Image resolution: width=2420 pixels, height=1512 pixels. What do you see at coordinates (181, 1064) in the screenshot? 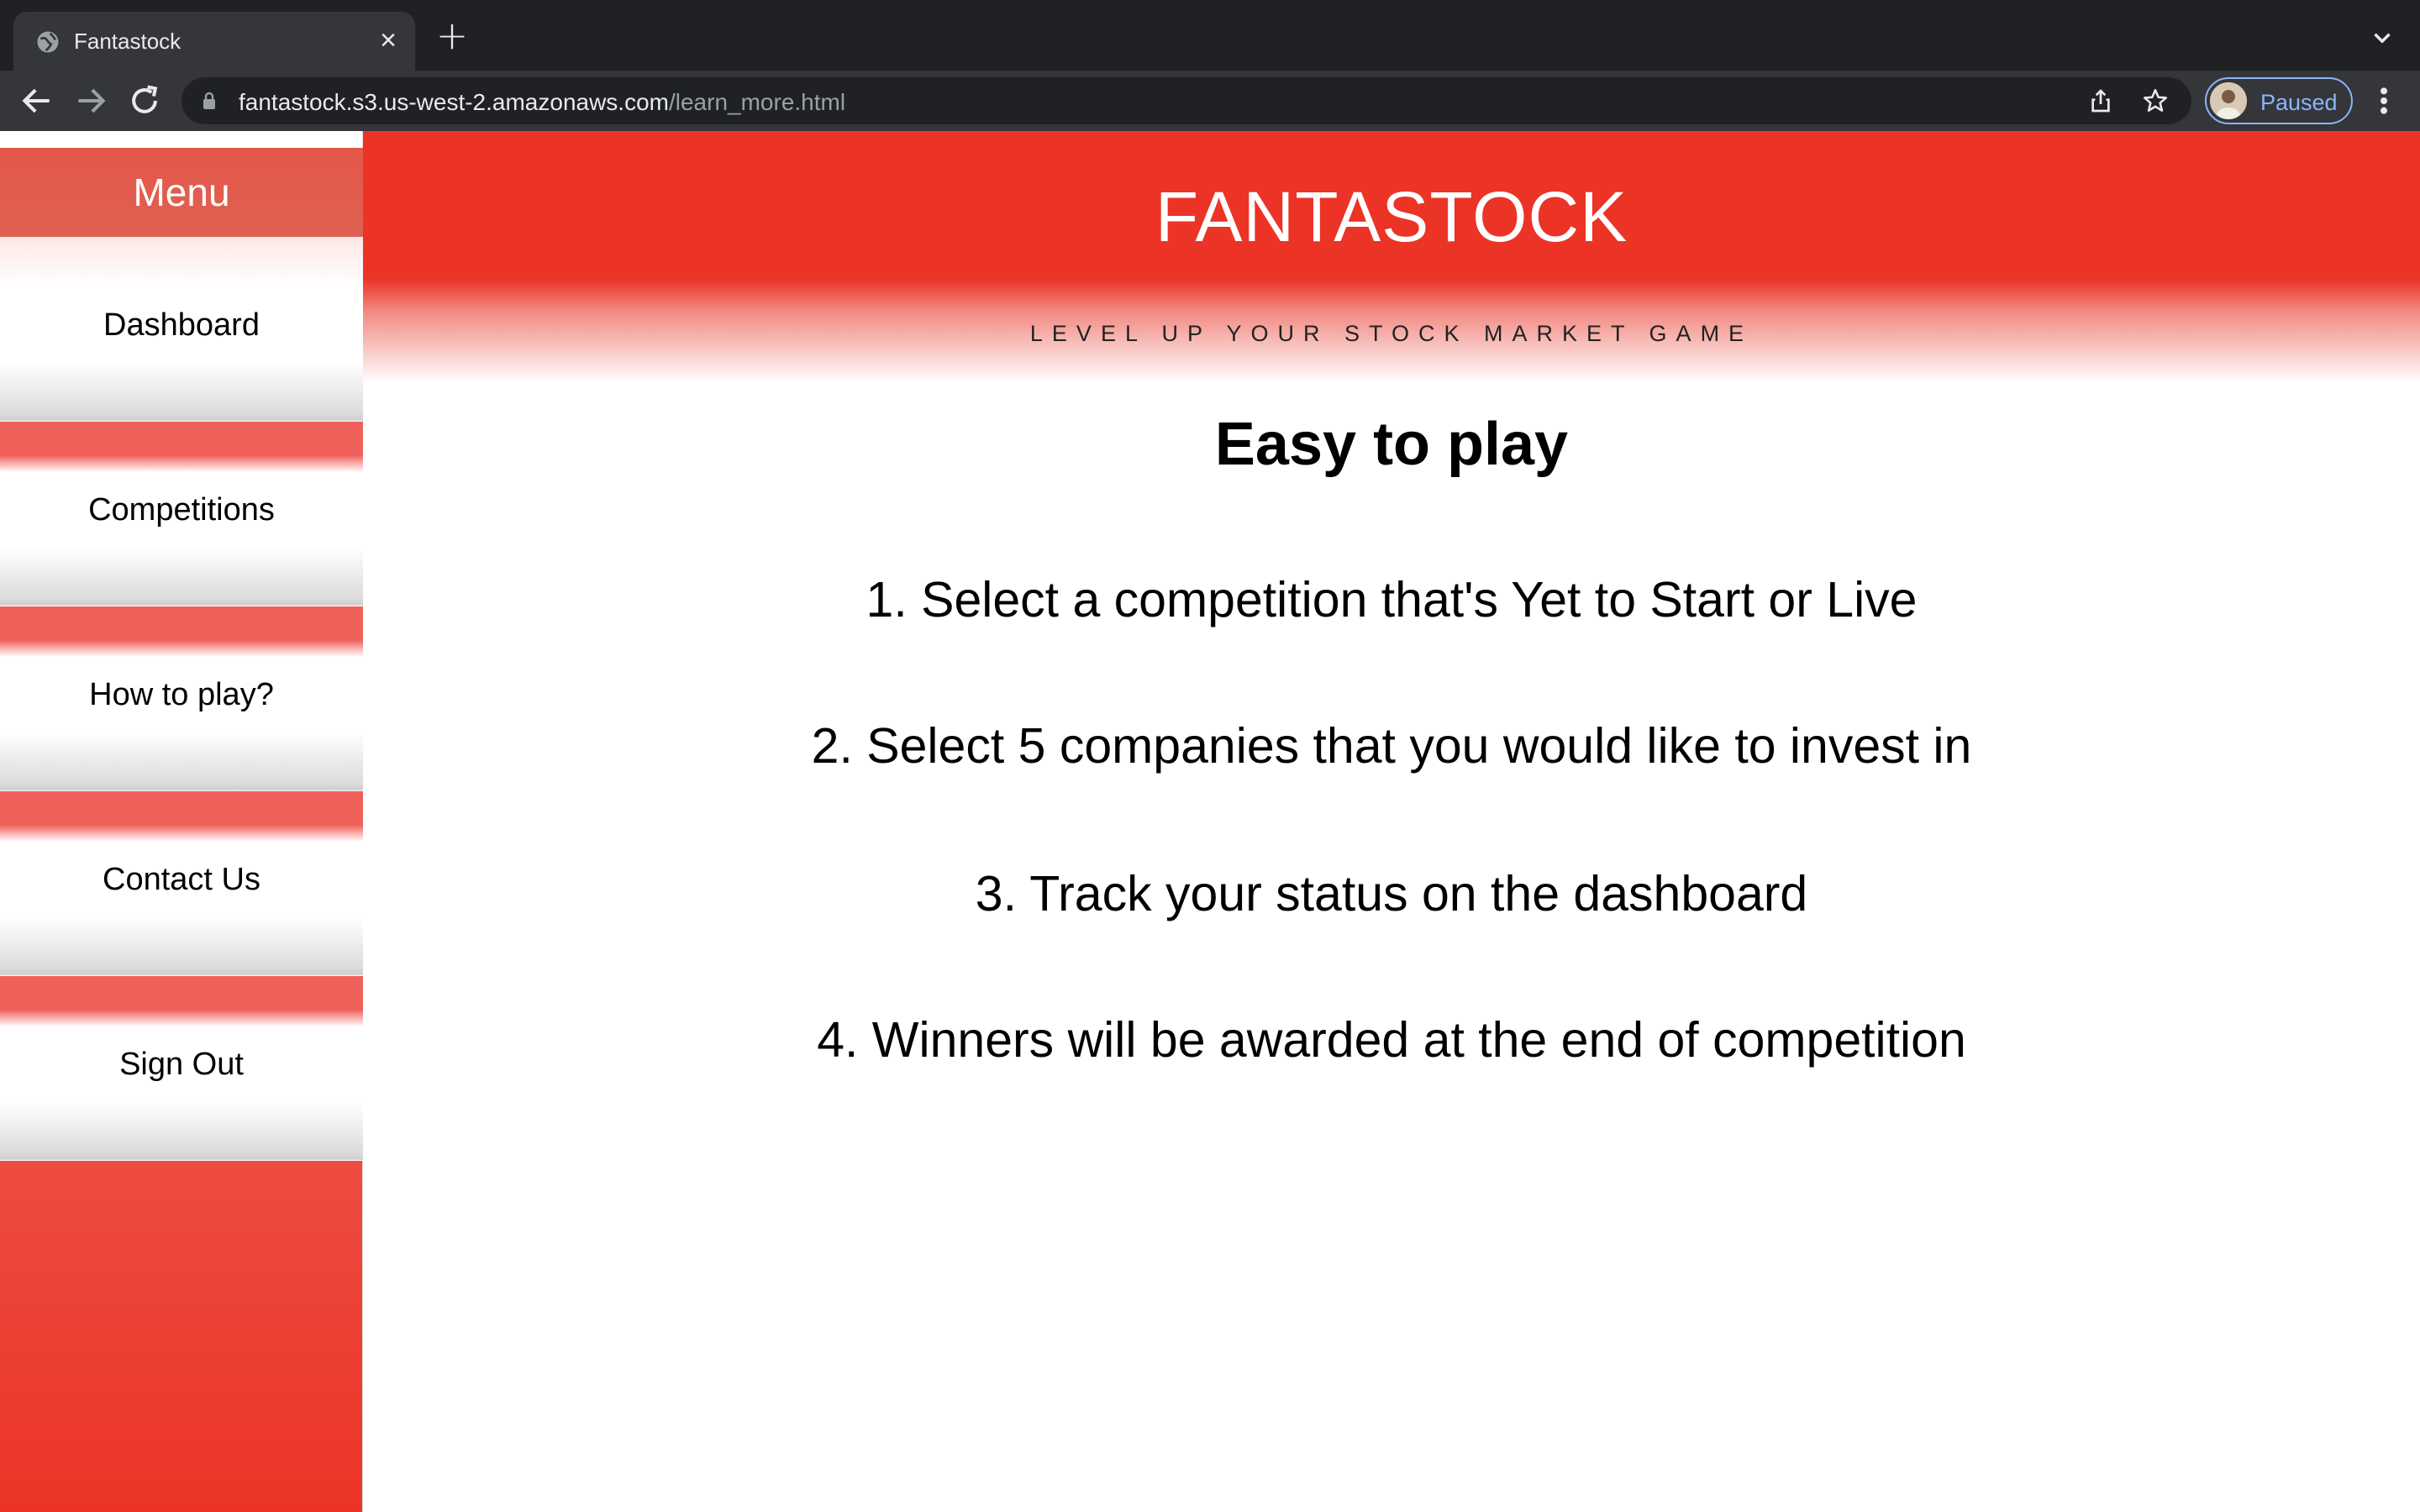
I see `sidebar-item-label: Sign Out` at bounding box center [181, 1064].